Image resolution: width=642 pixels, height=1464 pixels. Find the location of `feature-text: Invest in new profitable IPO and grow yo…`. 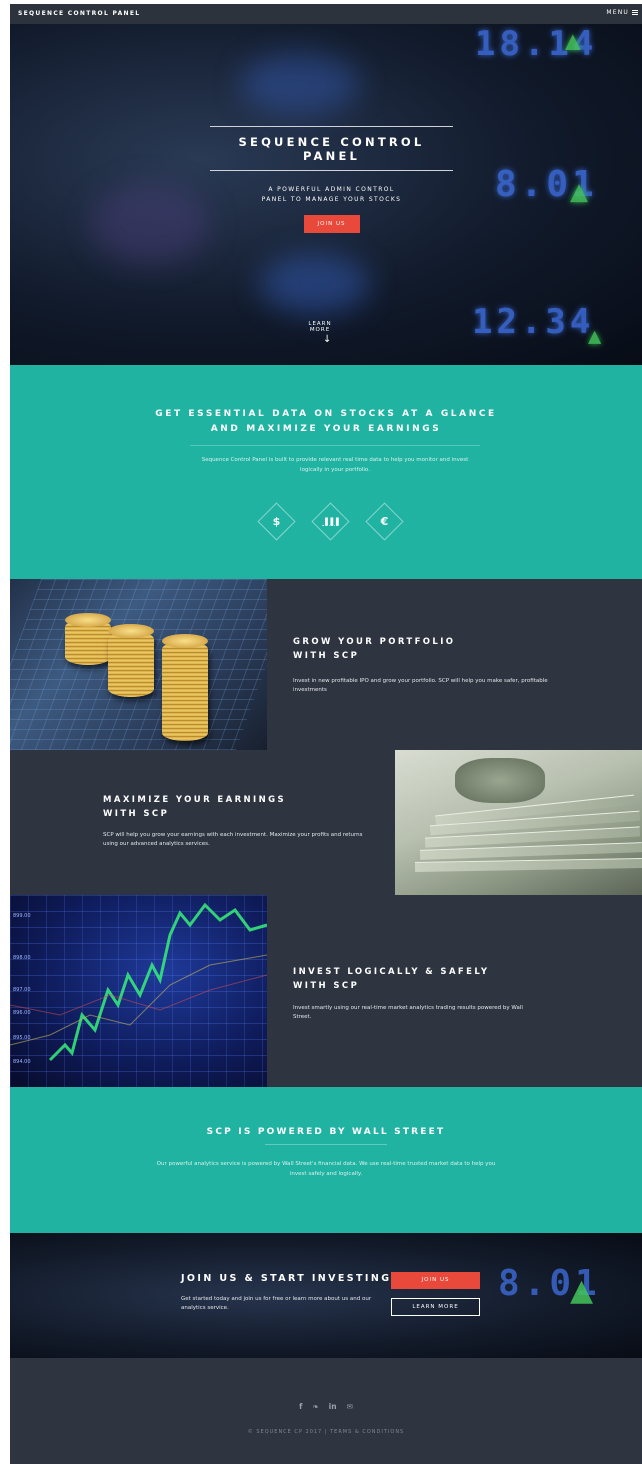

feature-text: Invest in new profitable IPO and grow yo… is located at coordinates (420, 685).